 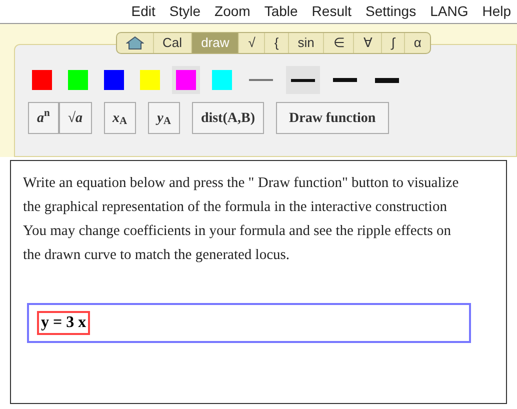 I want to click on tab: √, so click(x=251, y=43).